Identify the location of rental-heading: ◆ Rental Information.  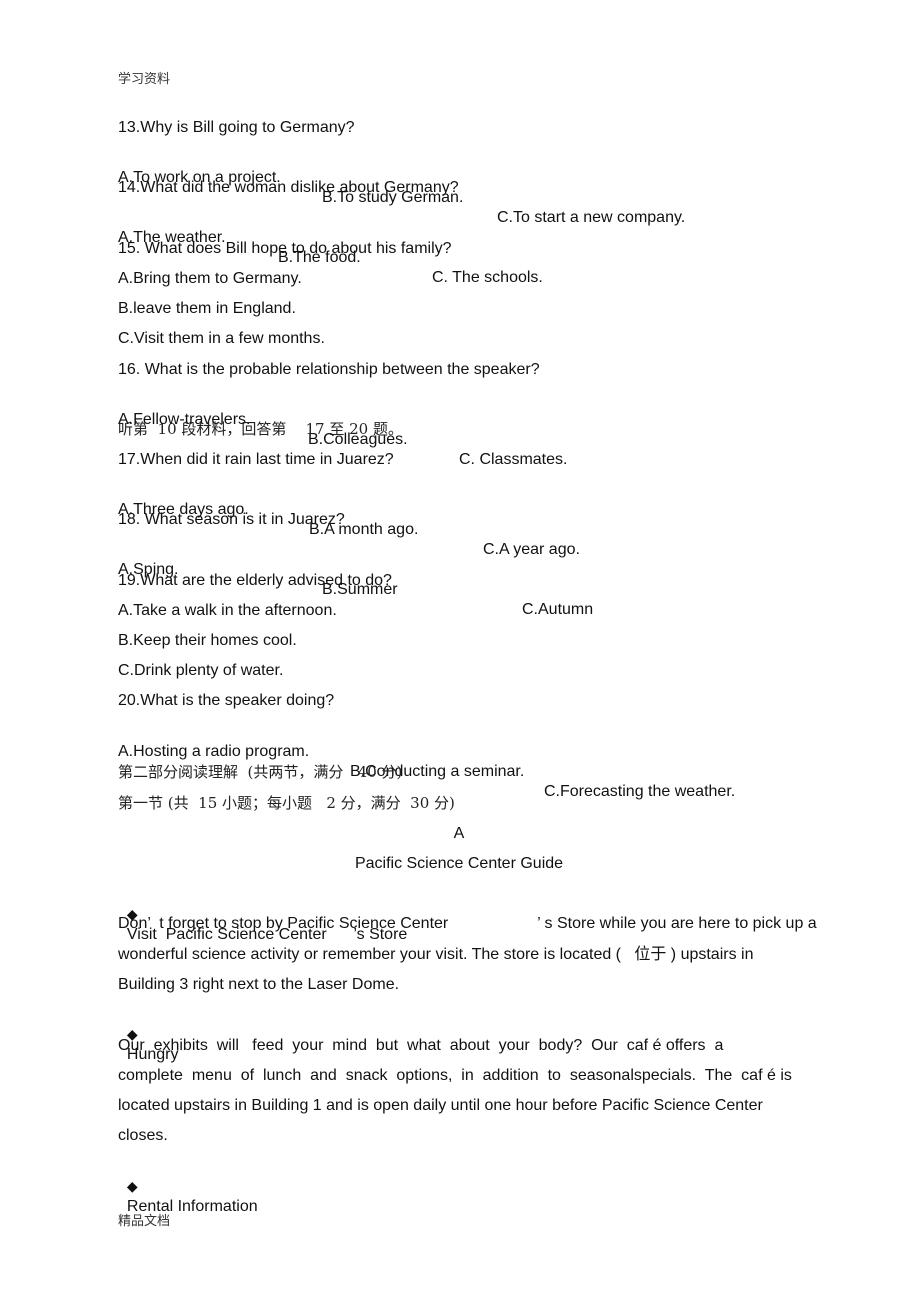
(188, 1186).